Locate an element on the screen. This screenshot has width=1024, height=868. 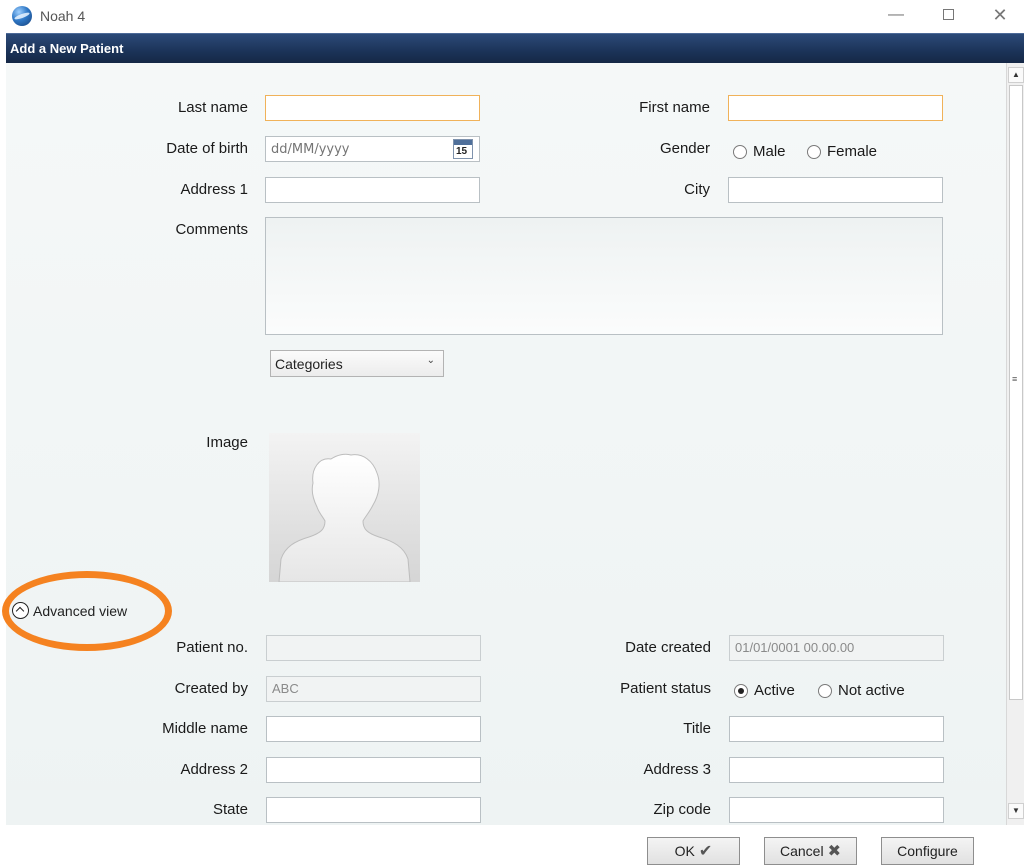
address1-label: Address 1 is located at coordinates (214, 189).